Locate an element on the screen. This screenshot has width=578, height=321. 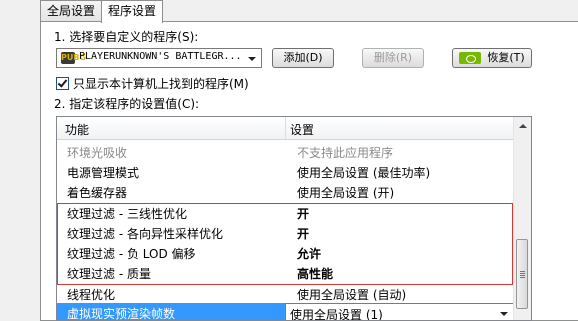
add-button: 添加(D) is located at coordinates (303, 58).